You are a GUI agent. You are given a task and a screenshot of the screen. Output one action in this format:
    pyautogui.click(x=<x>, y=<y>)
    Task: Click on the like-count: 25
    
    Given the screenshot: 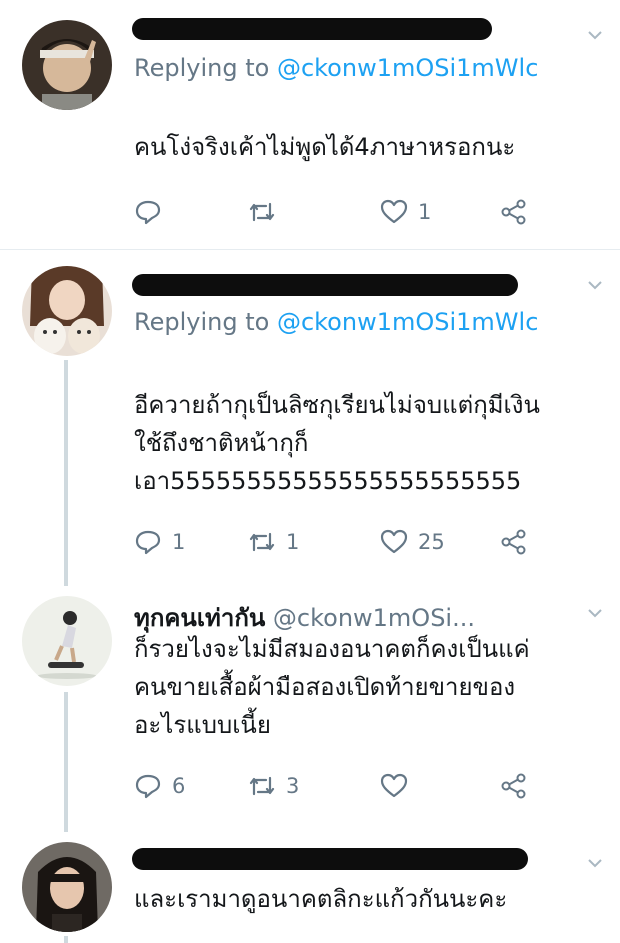 What is the action you would take?
    pyautogui.click(x=431, y=542)
    